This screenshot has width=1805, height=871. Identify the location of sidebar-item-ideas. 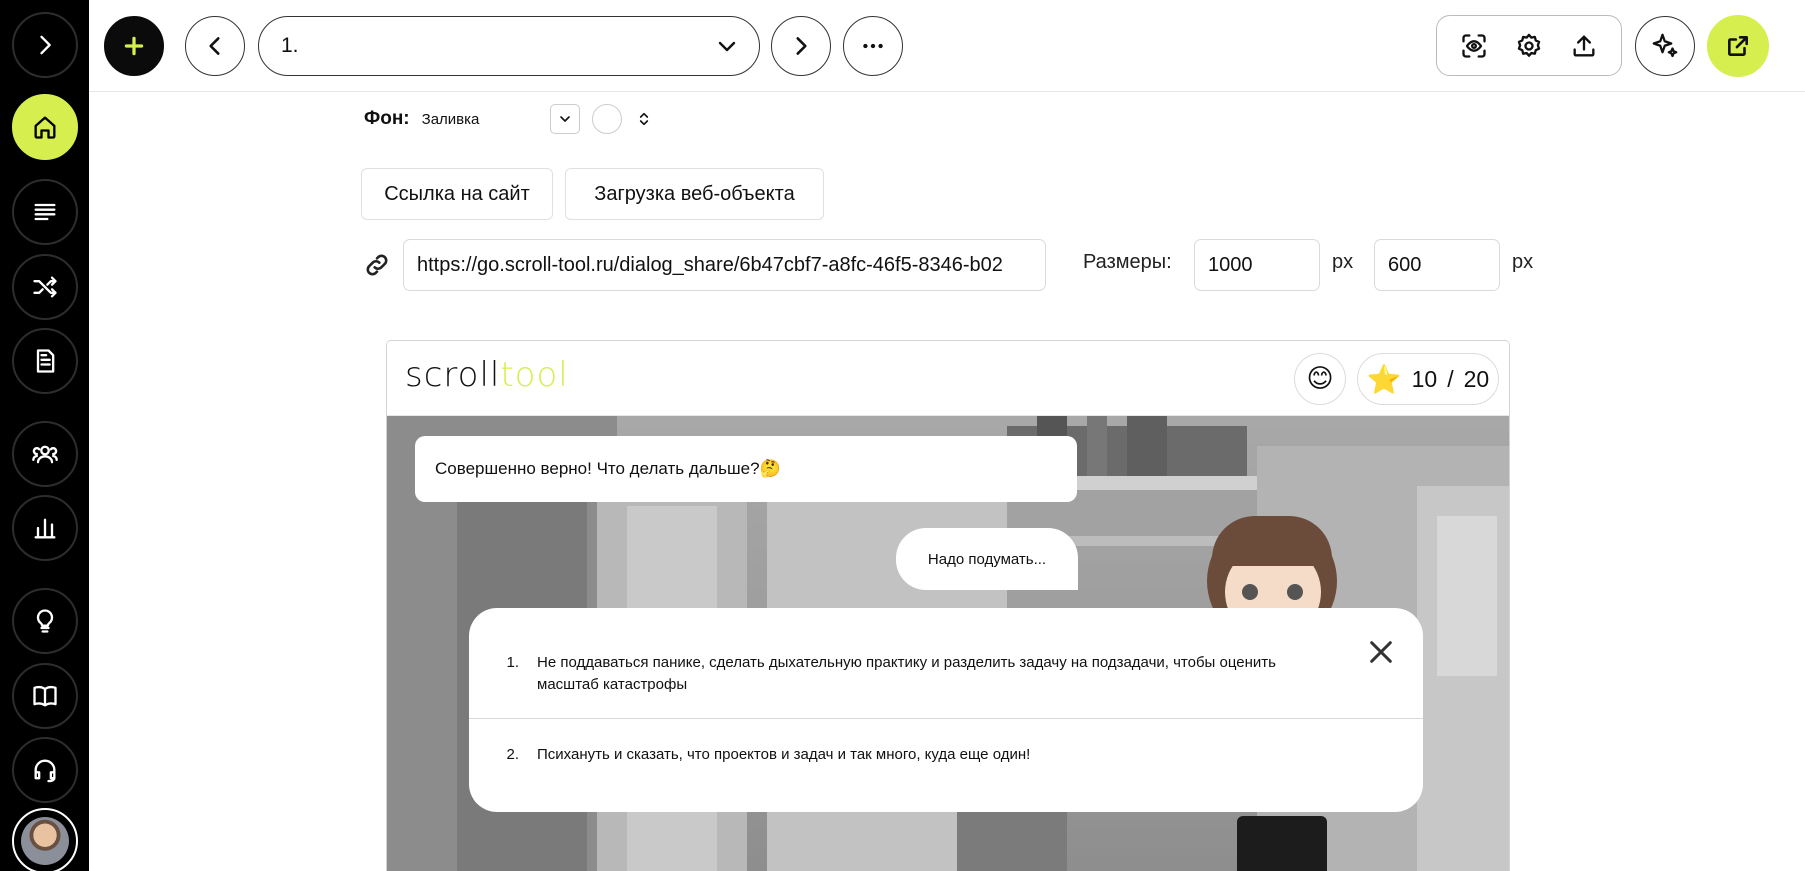
(45, 621).